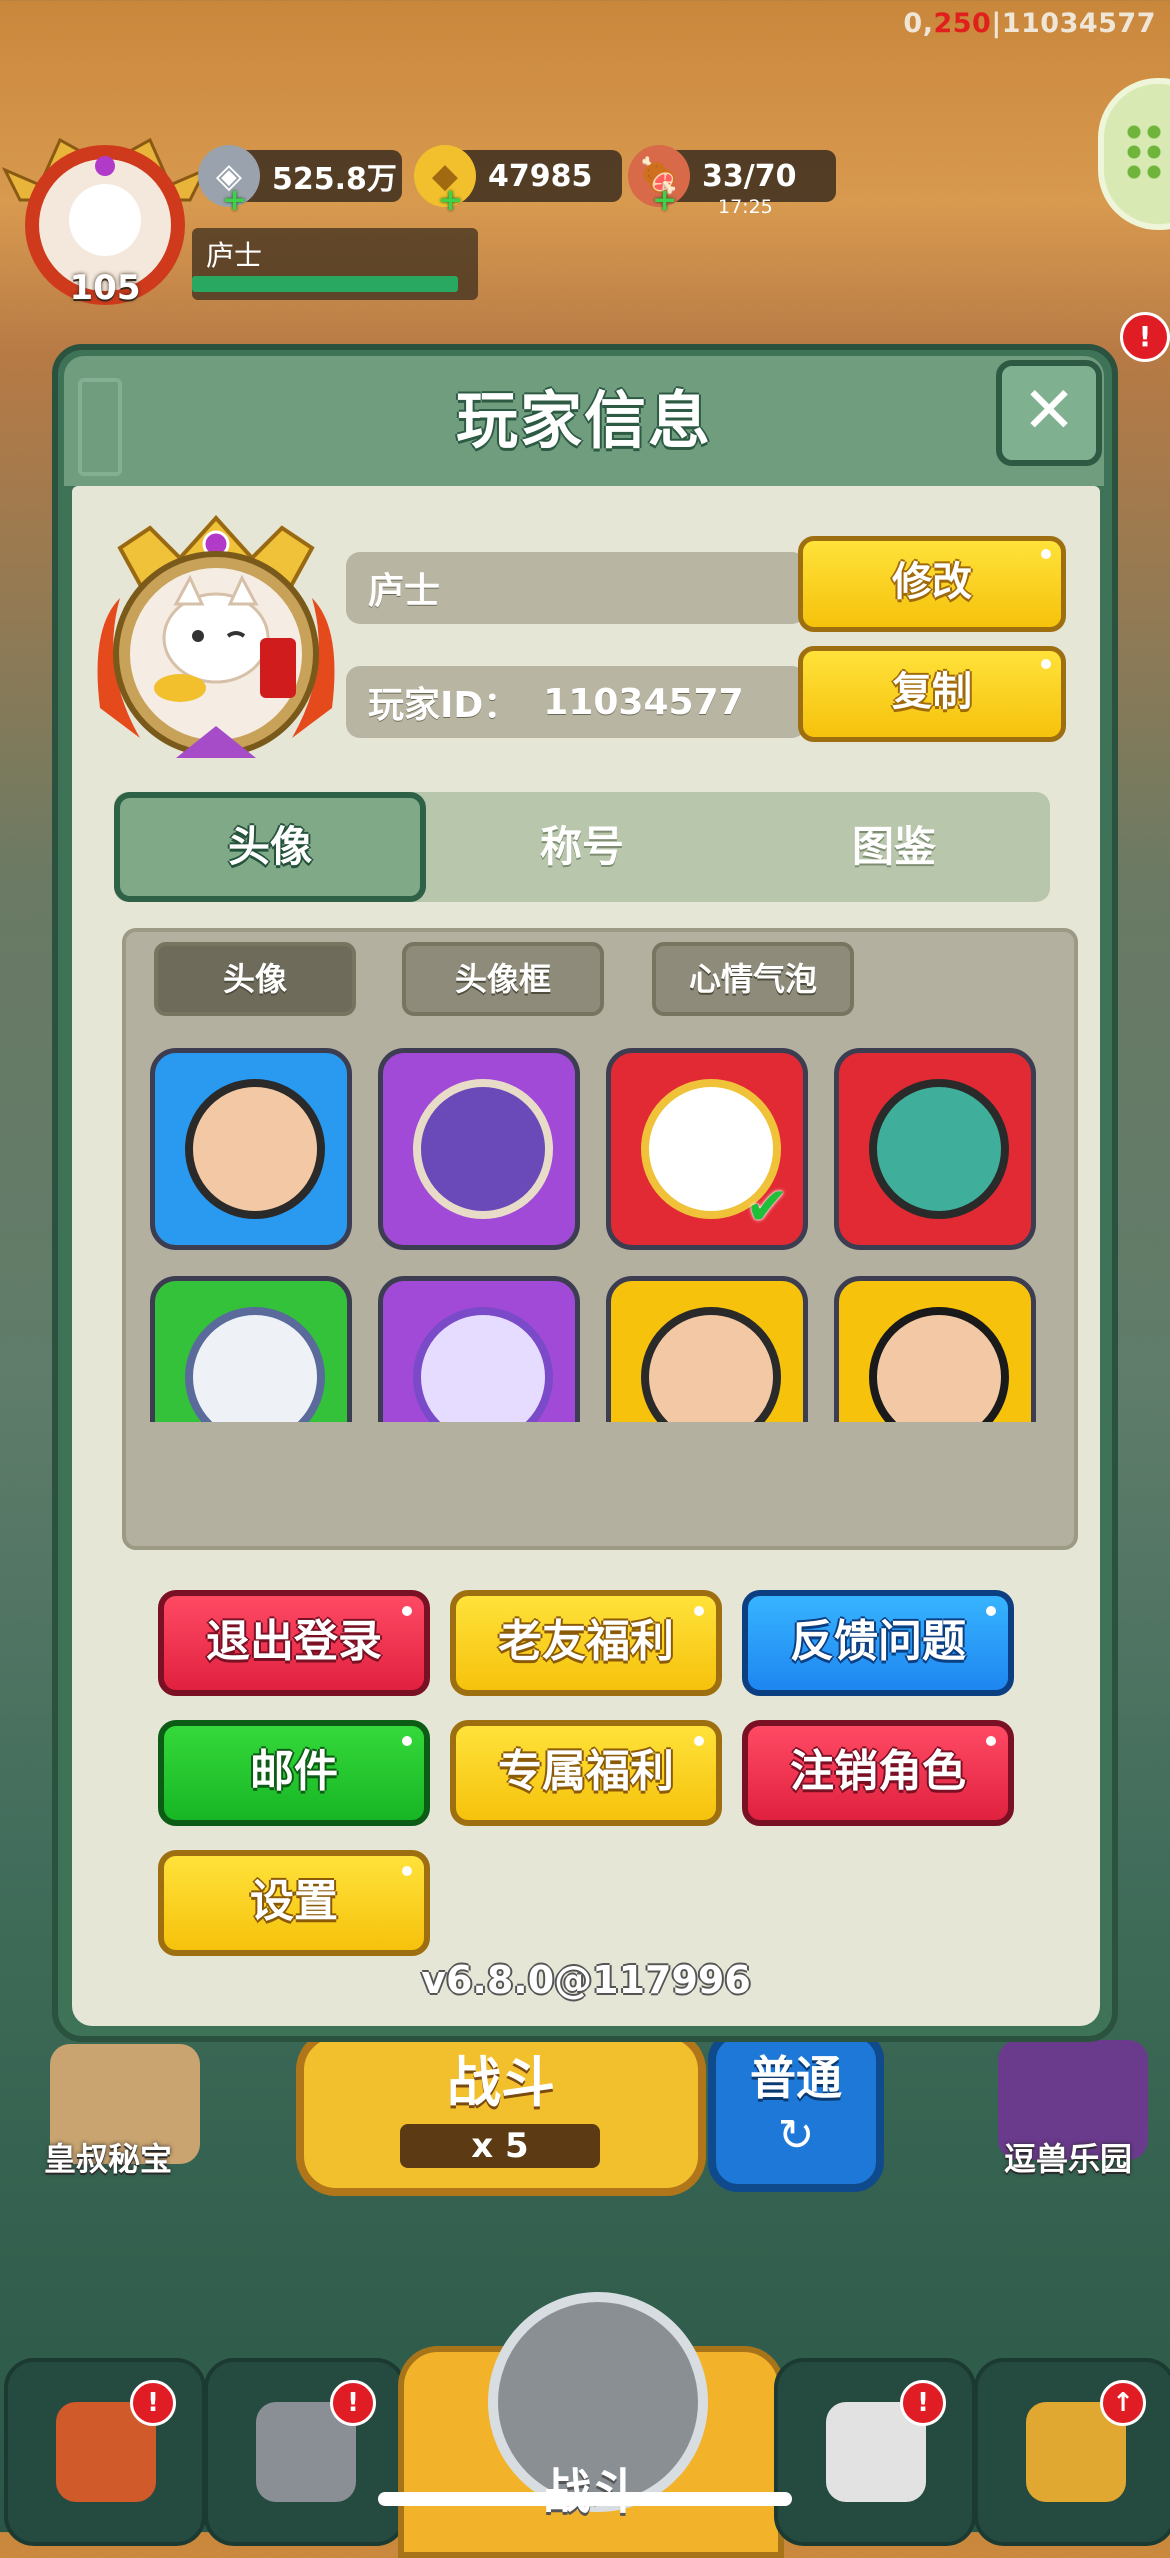  Describe the element at coordinates (483, 1364) in the screenshot. I see `unicorn-avatar-icon` at that location.